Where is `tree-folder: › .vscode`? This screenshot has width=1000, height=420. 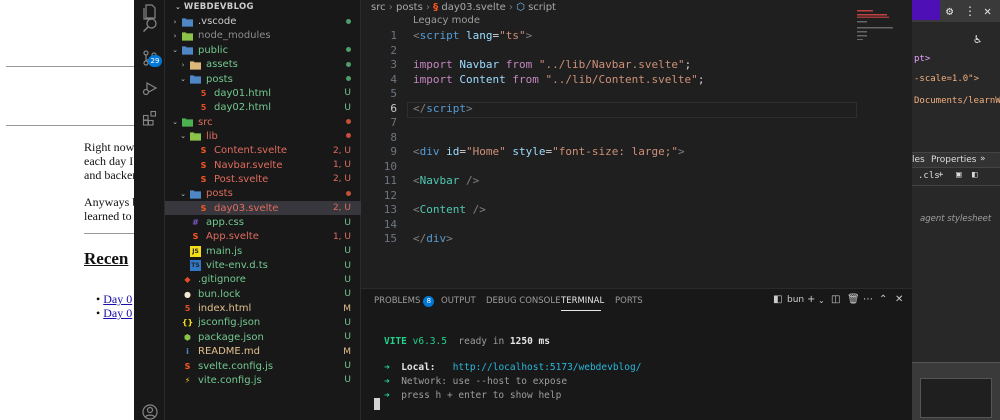
tree-folder: › .vscode is located at coordinates (263, 22).